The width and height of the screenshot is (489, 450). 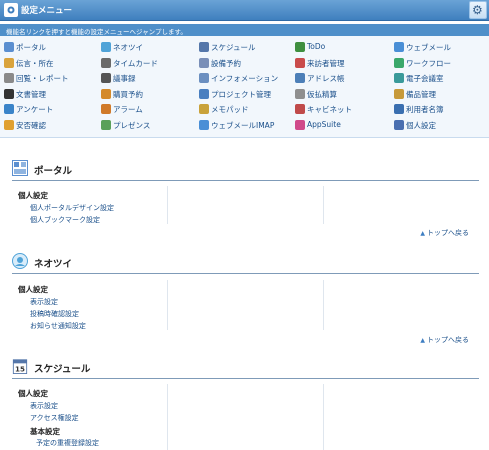 What do you see at coordinates (230, 109) in the screenshot?
I see `menu-item-label: メモパッド` at bounding box center [230, 109].